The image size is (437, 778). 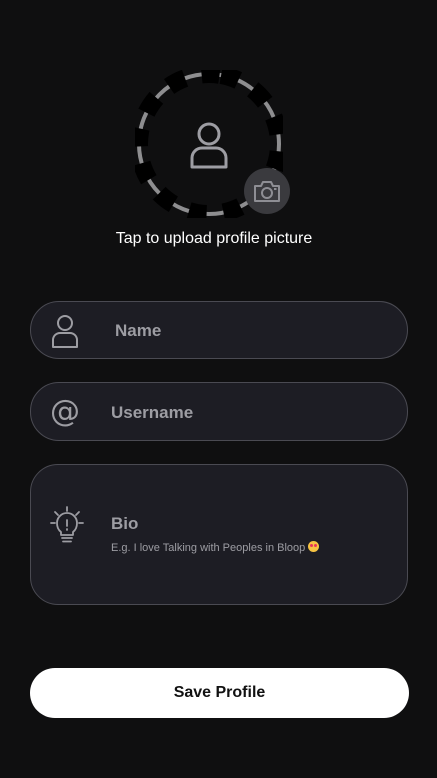 I want to click on camera-icon, so click(x=267, y=191).